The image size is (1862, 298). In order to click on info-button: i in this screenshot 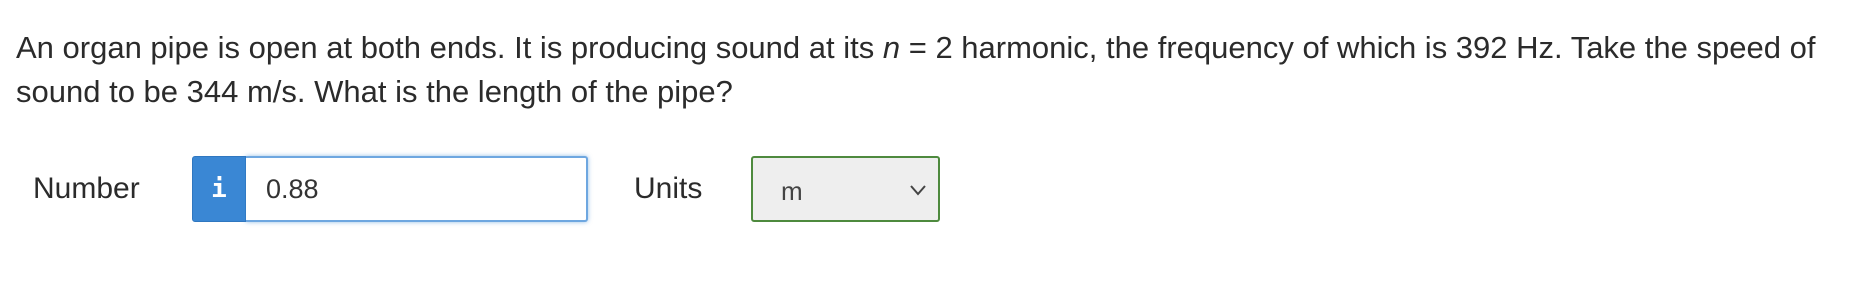, I will do `click(219, 189)`.